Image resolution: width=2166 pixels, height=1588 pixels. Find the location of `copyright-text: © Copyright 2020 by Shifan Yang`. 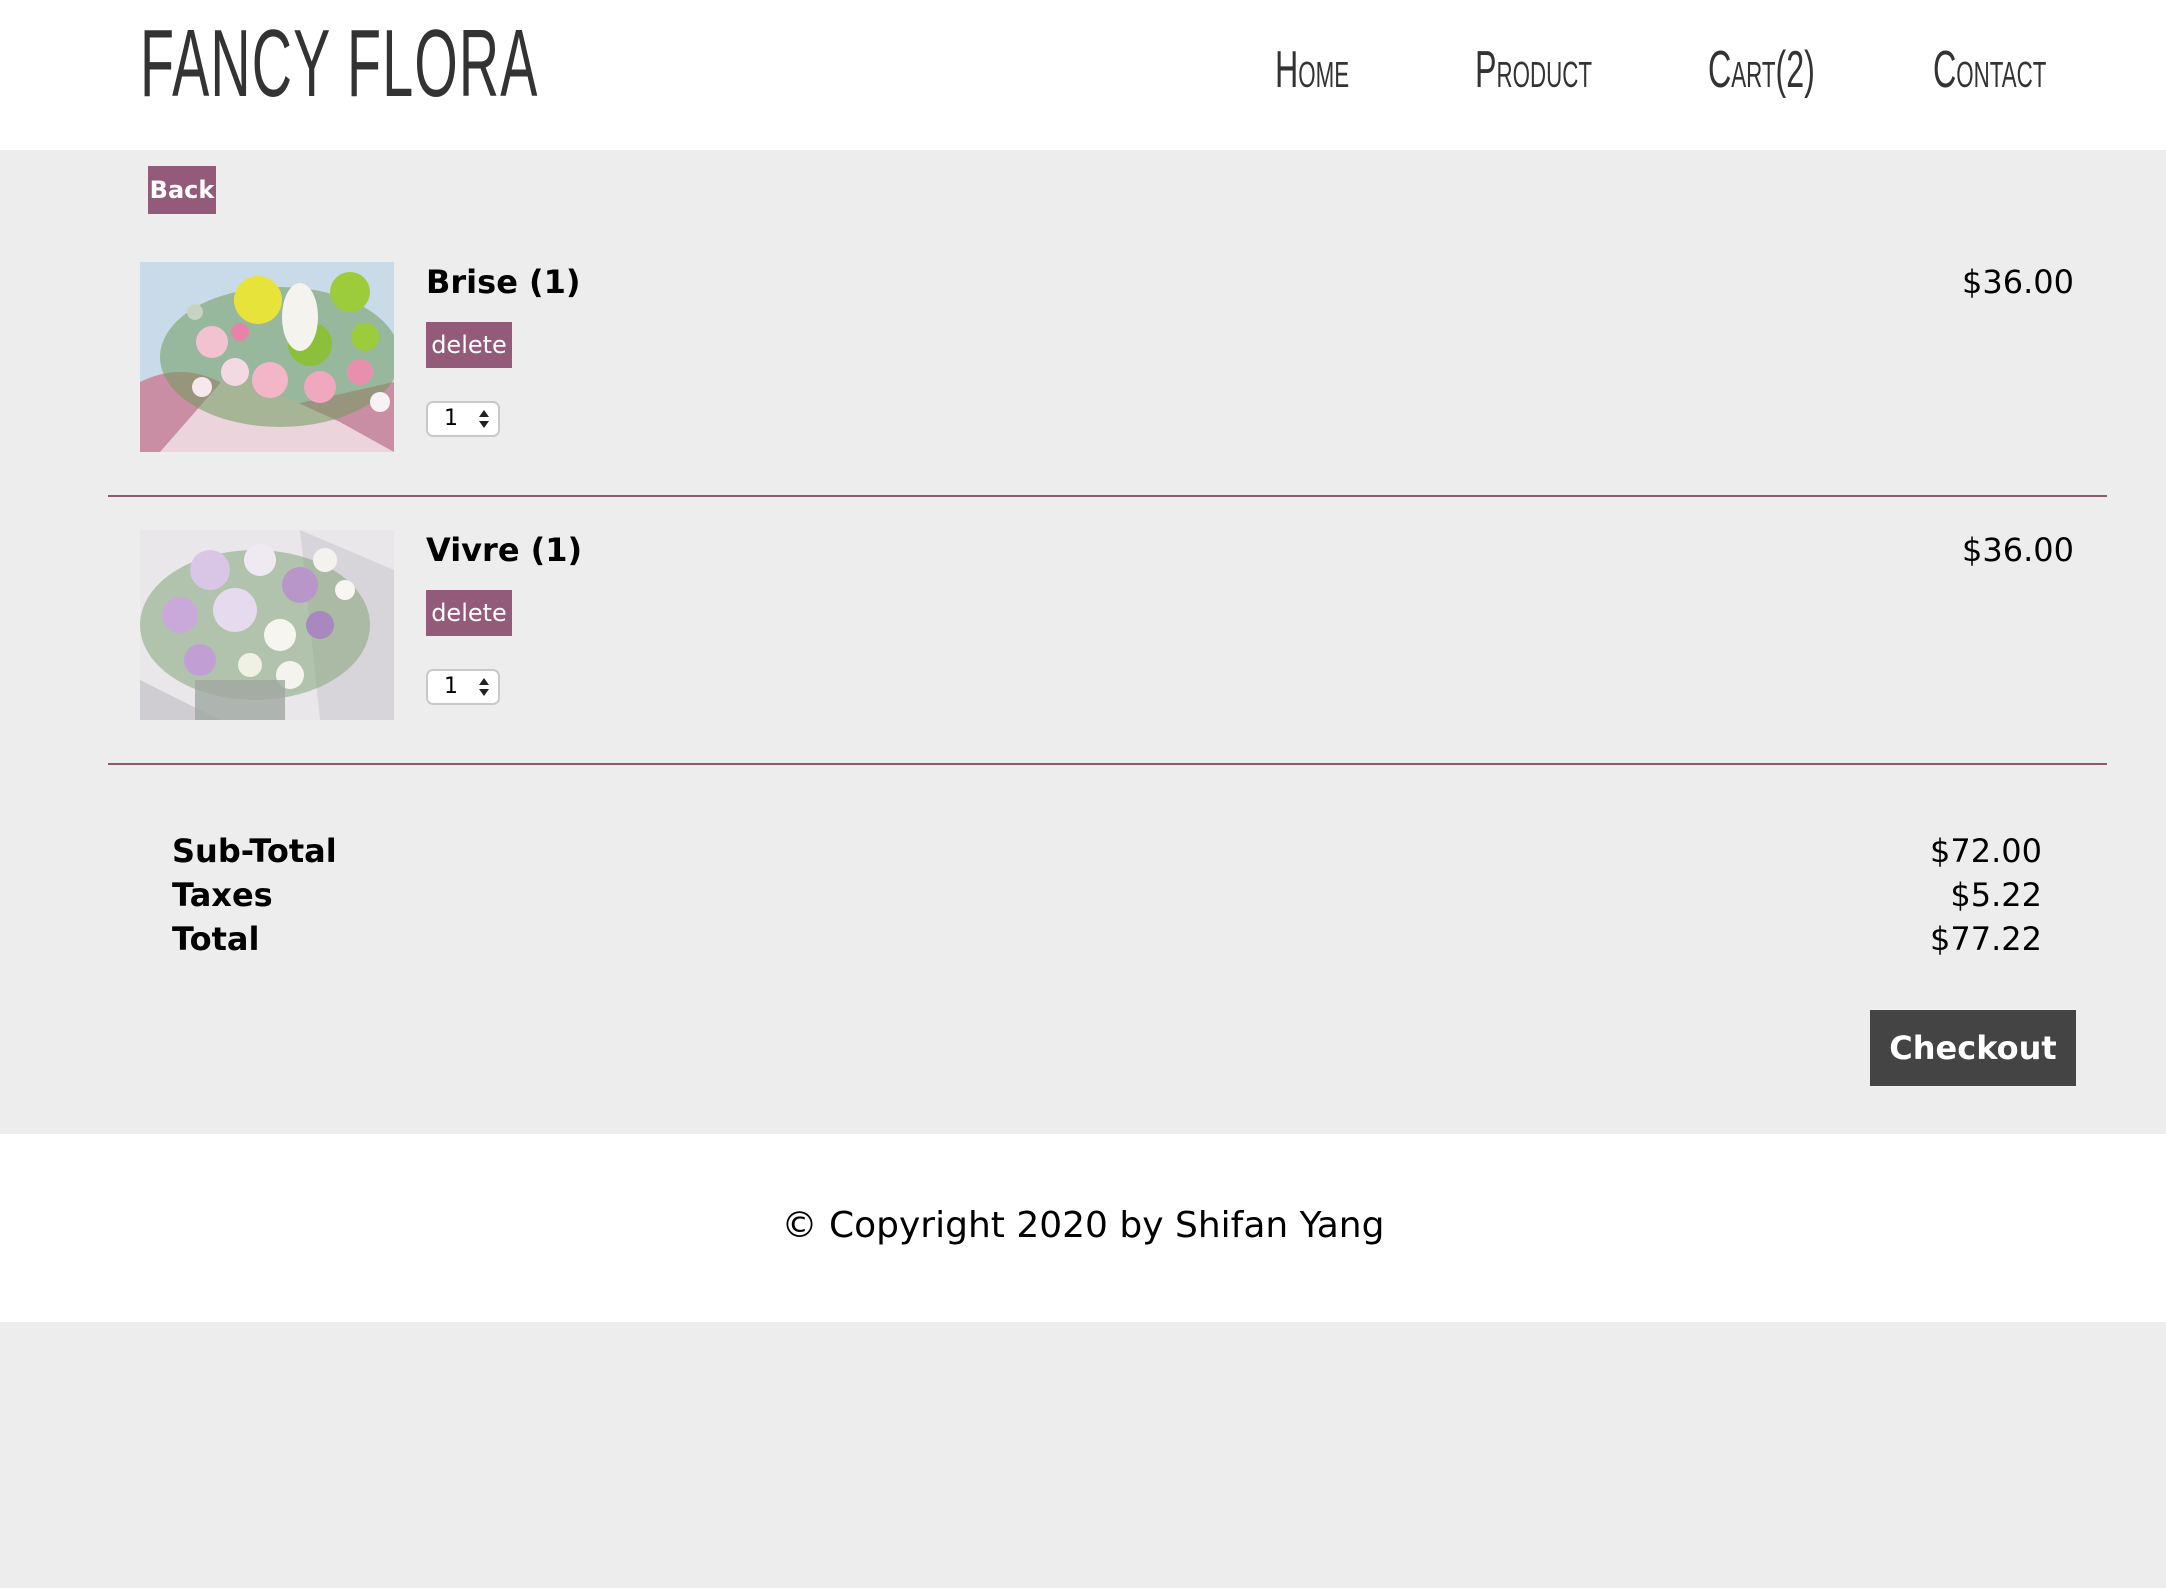

copyright-text: © Copyright 2020 by Shifan Yang is located at coordinates (1083, 1225).